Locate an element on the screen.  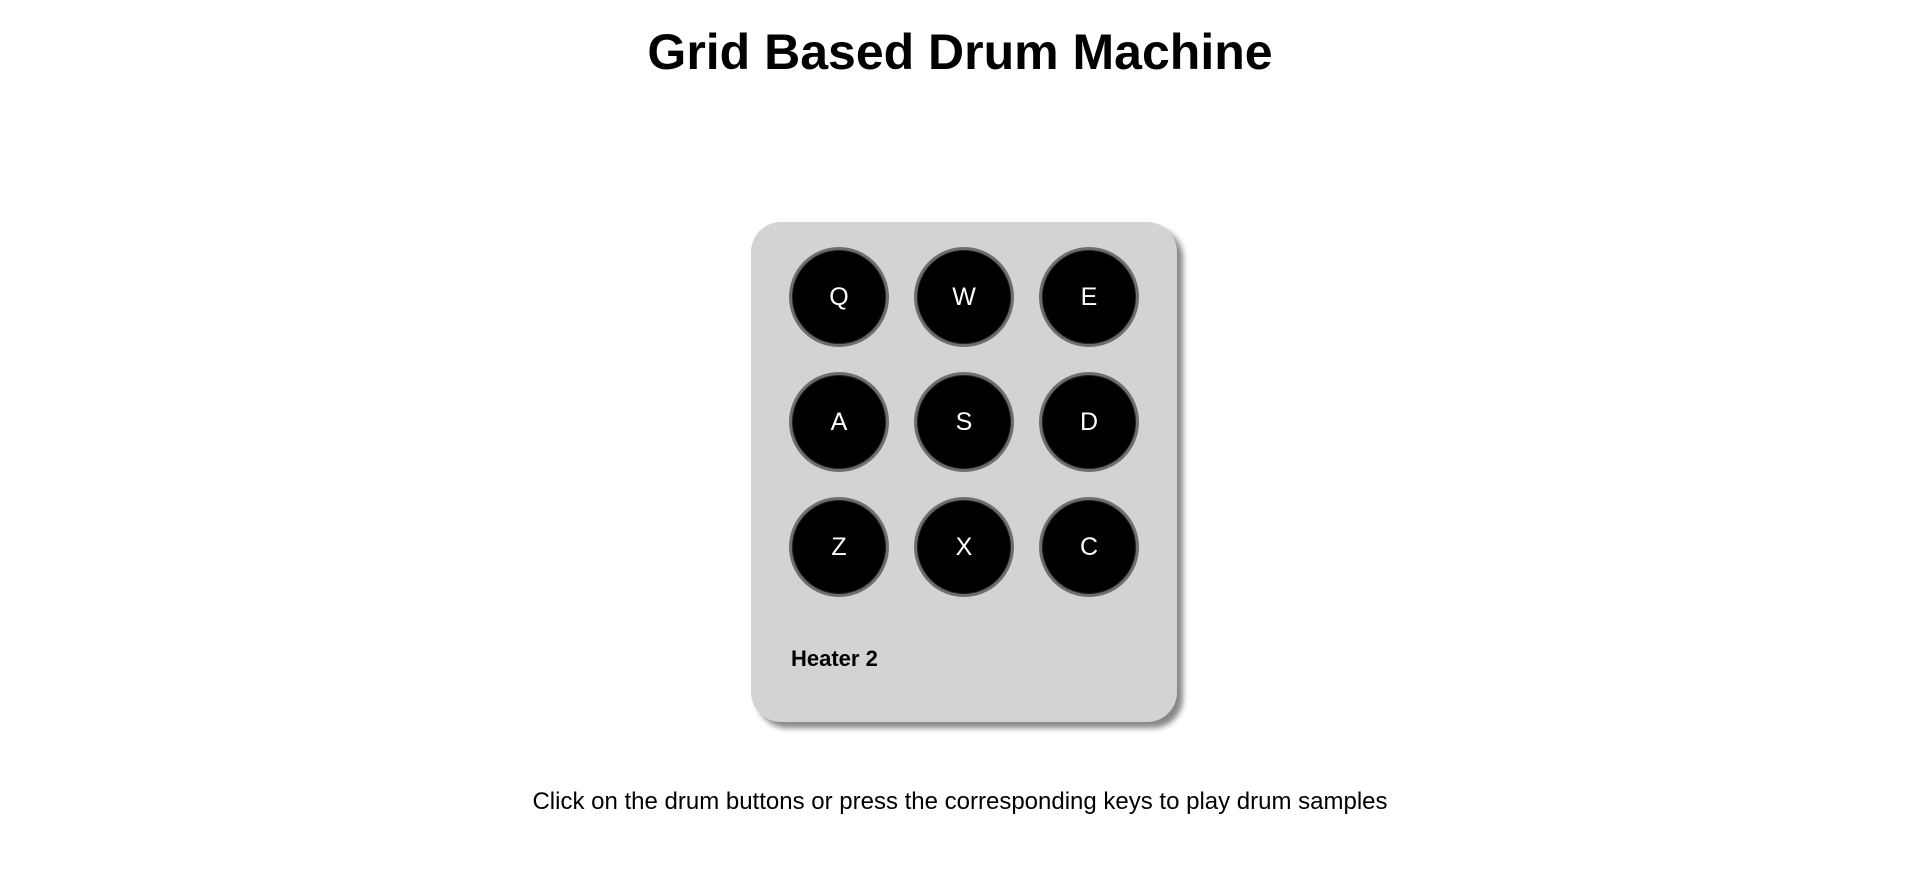
drum-pad-grid: Q W E A S D Z X C is located at coordinates (964, 422).